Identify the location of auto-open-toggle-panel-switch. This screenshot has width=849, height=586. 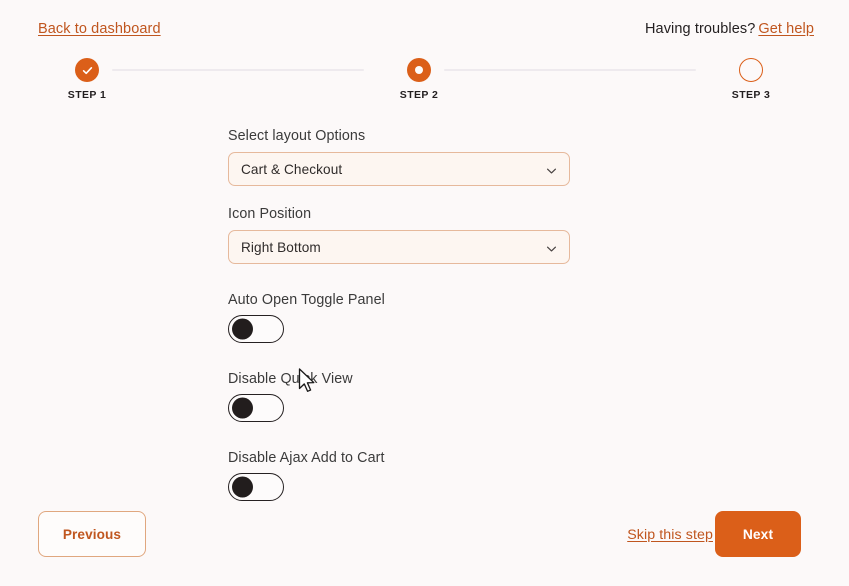
(256, 329).